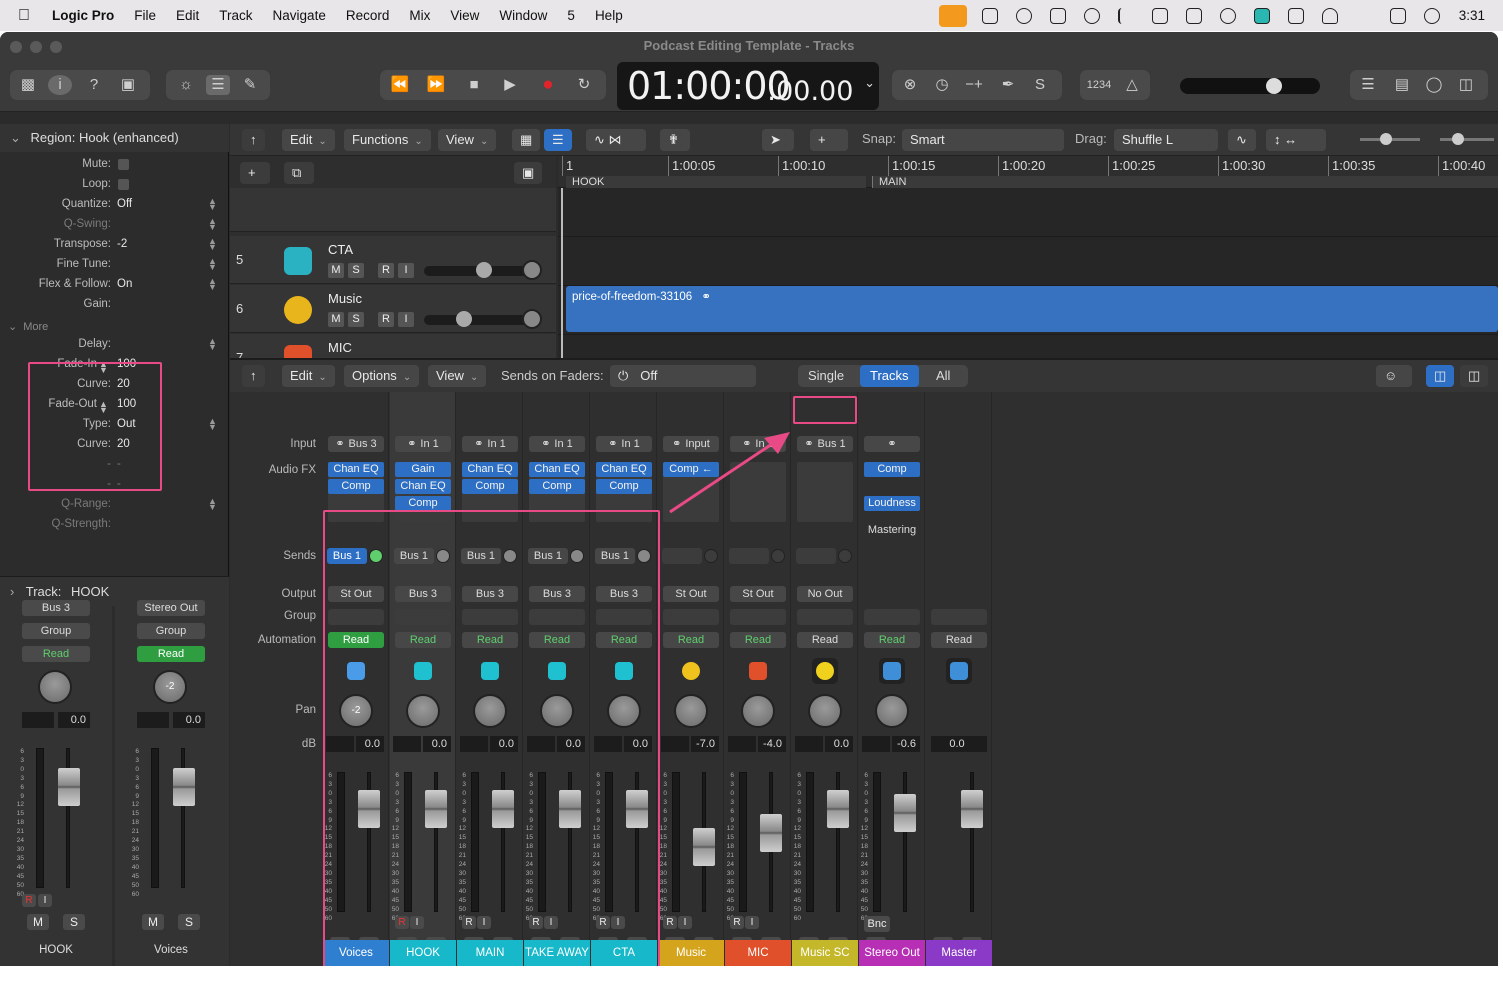  Describe the element at coordinates (69, 787) in the screenshot. I see `inspector-fader` at that location.